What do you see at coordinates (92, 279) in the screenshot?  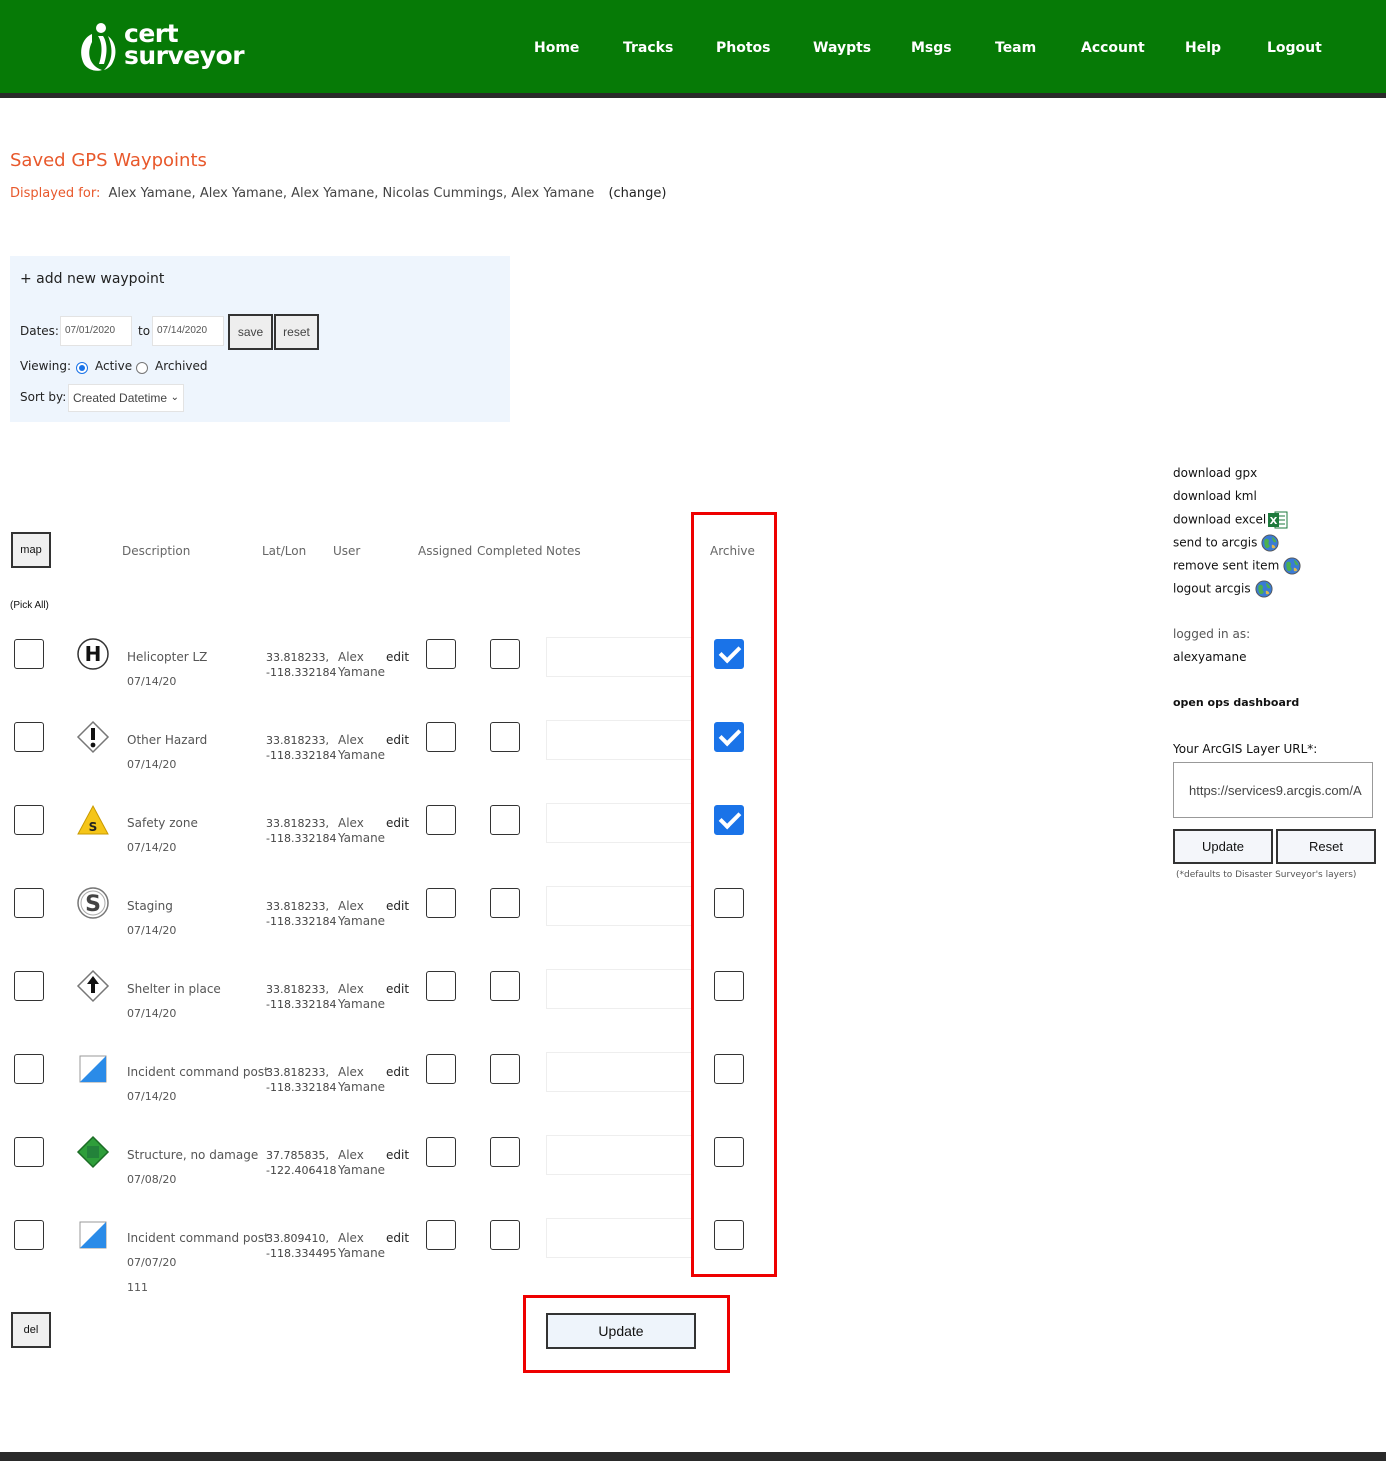 I see `add-waypoint-link: + add new waypoint` at bounding box center [92, 279].